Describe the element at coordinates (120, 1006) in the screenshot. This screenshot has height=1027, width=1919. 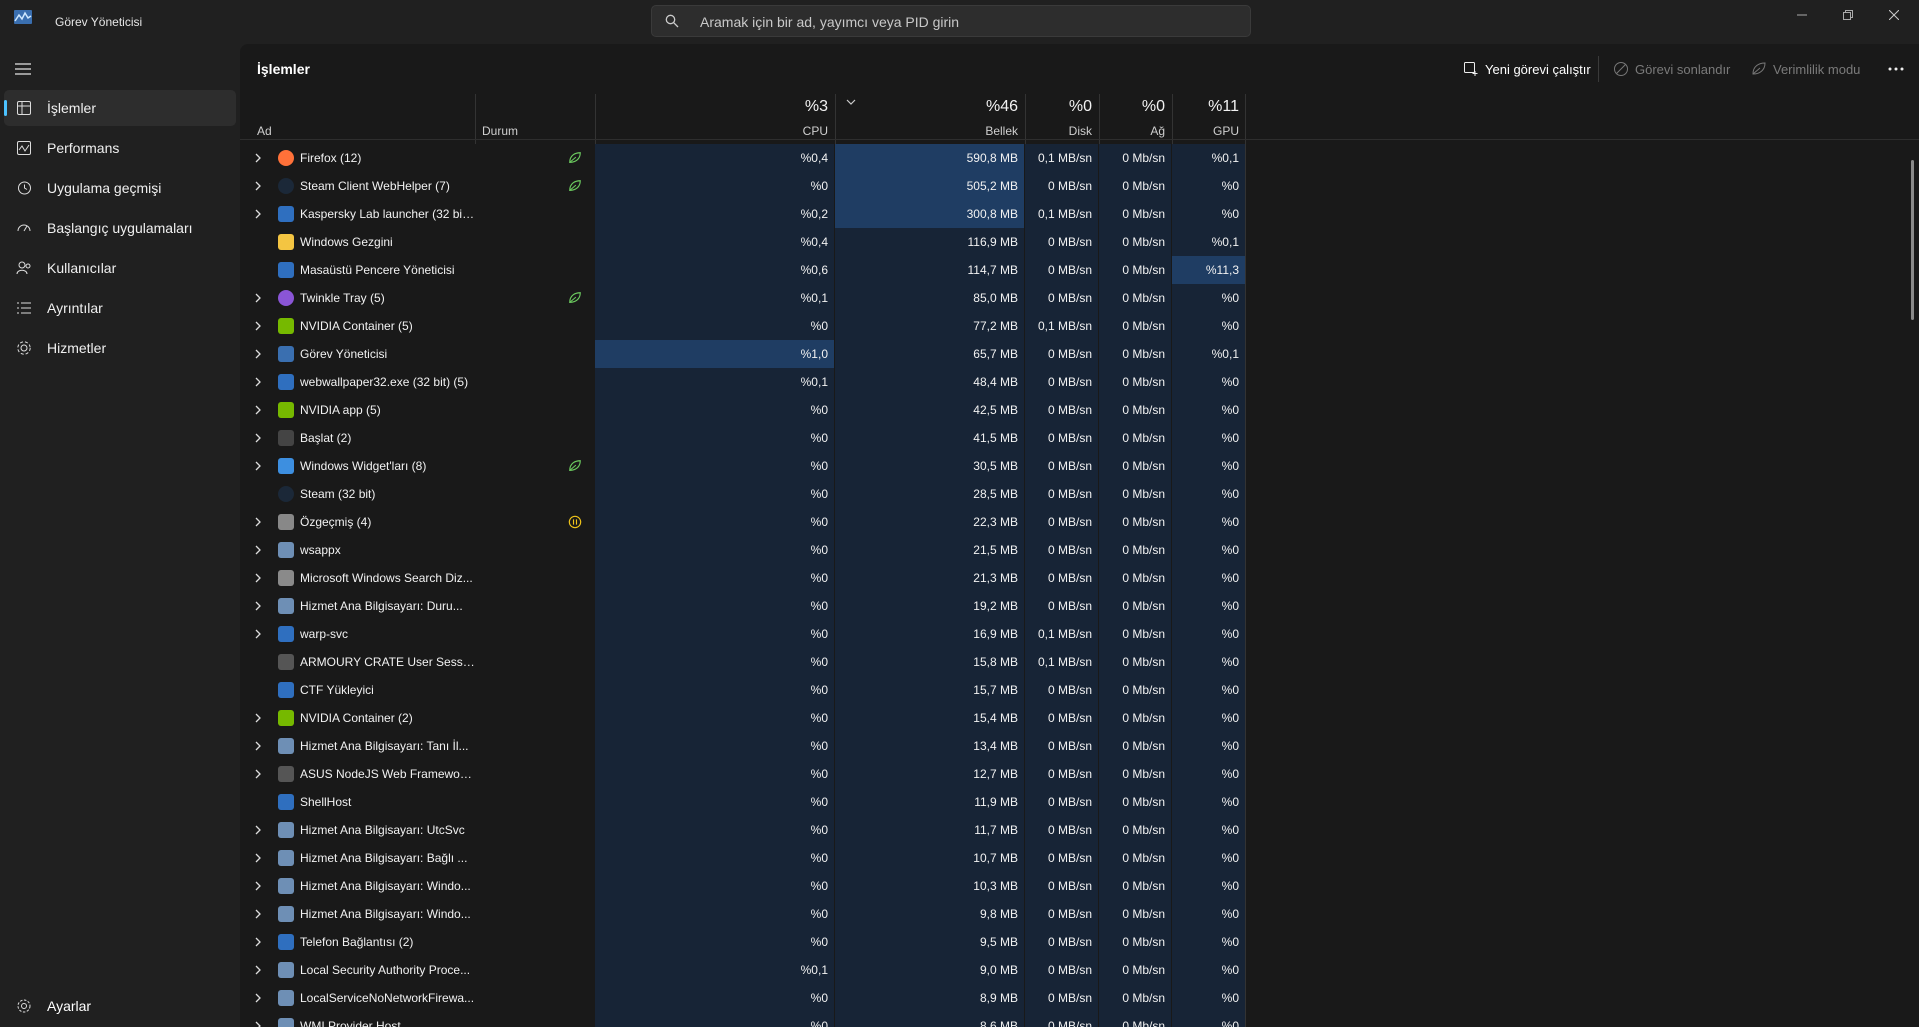
I see `nav-item-settings: Ayarlar` at that location.